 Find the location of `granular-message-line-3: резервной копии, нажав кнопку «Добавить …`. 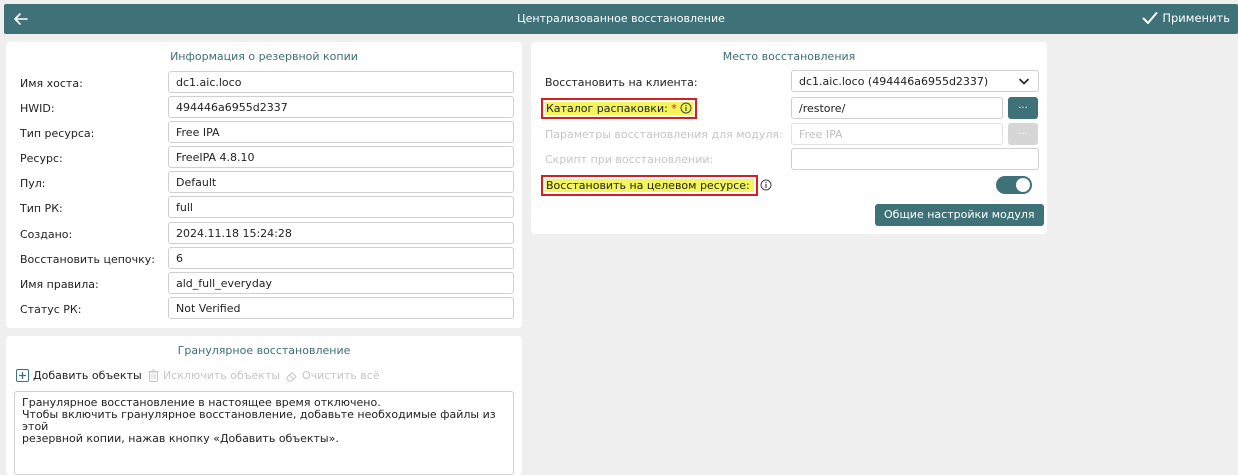

granular-message-line-3: резервной копии, нажав кнопку «Добавить … is located at coordinates (180, 438).